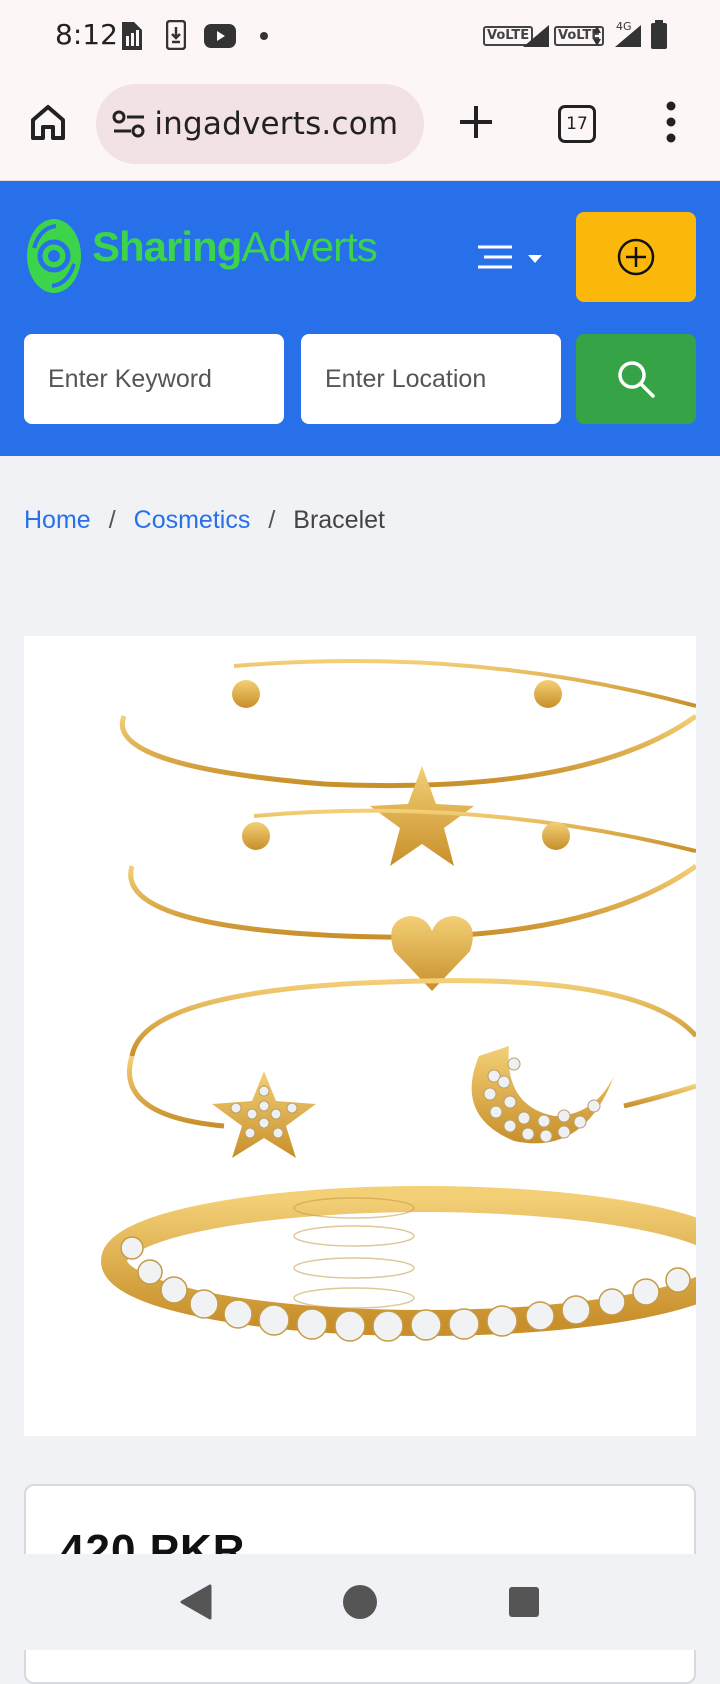 Image resolution: width=720 pixels, height=1684 pixels. I want to click on menu-toggle-button, so click(511, 259).